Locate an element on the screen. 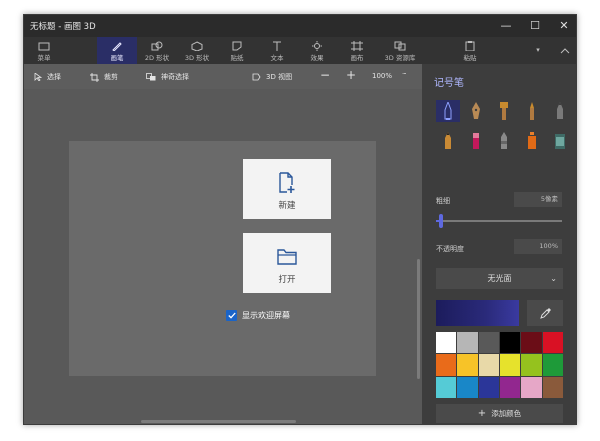 The width and height of the screenshot is (600, 441). brush-spray-can is located at coordinates (532, 141).